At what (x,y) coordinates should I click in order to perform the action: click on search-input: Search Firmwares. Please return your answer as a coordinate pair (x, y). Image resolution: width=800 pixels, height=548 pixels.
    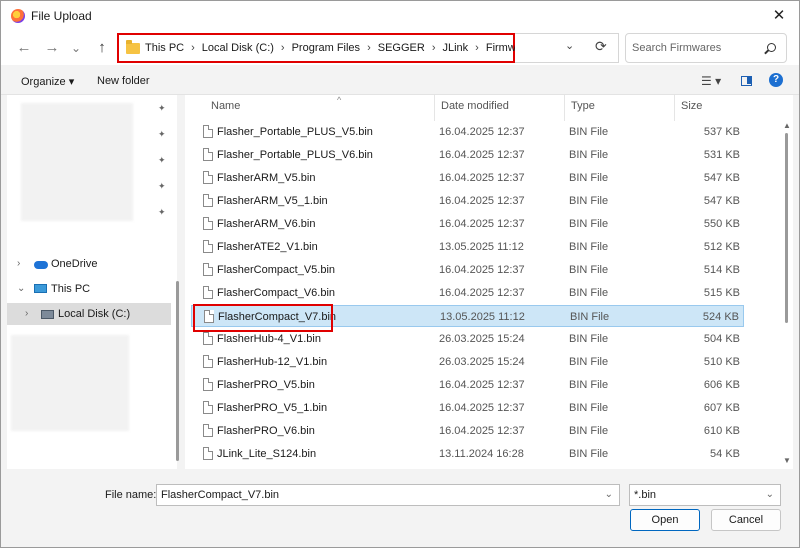
    Looking at the image, I should click on (676, 48).